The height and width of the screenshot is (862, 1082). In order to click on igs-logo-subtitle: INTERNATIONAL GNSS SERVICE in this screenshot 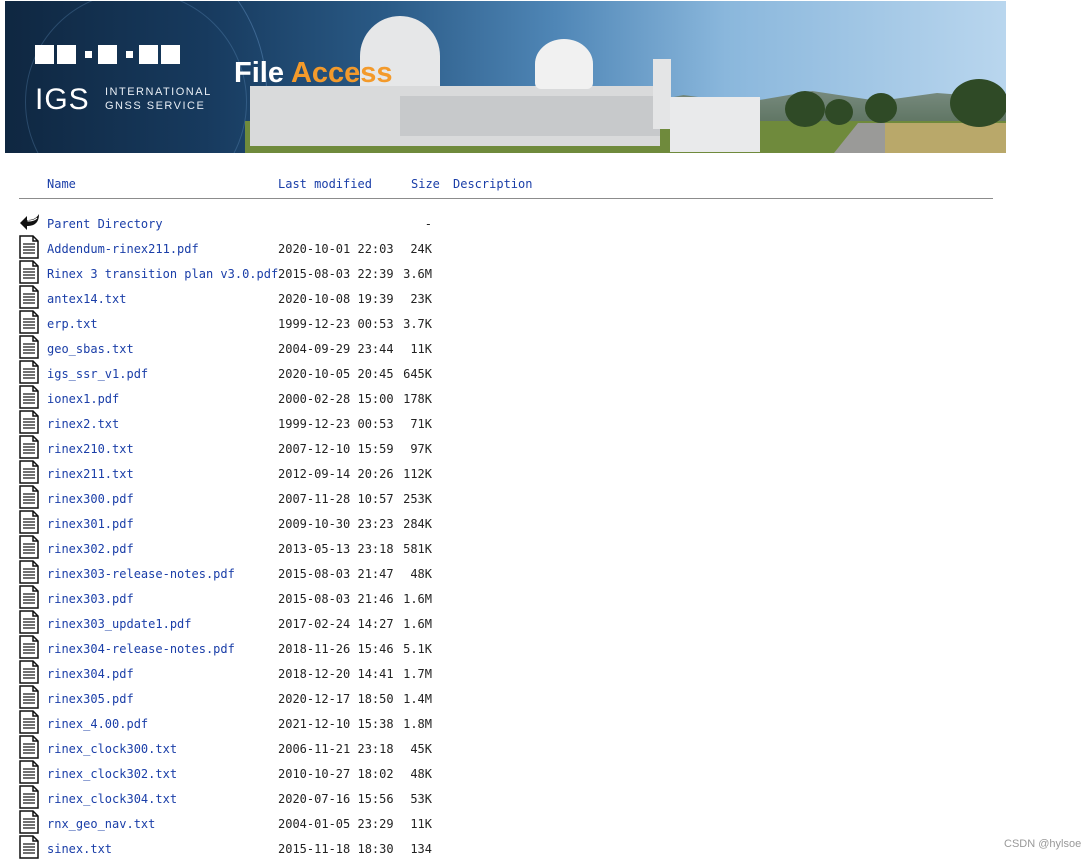, I will do `click(158, 99)`.